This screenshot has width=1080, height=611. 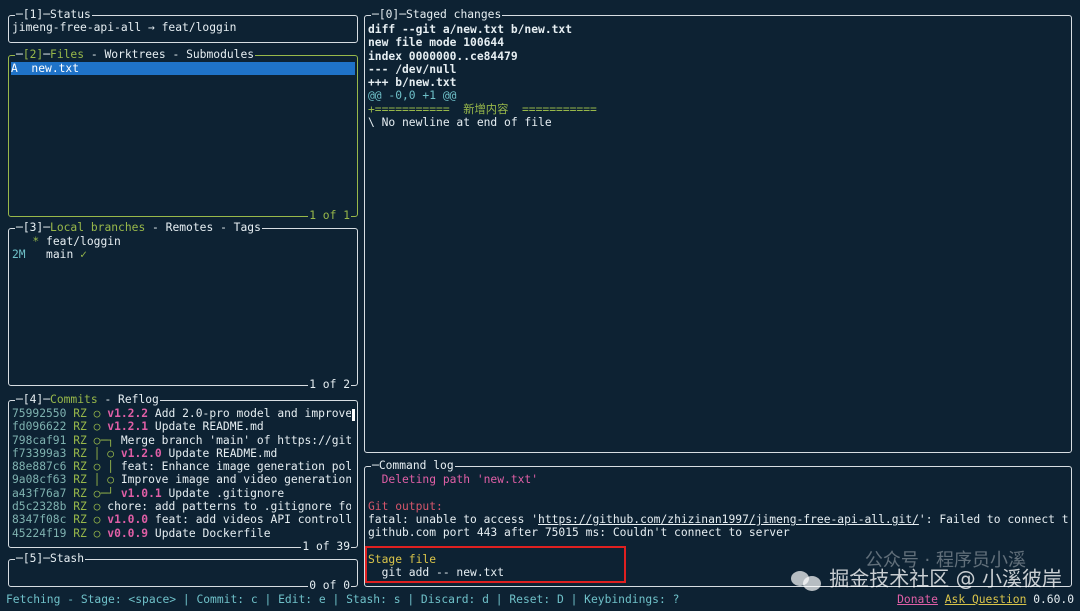 I want to click on commit-sha: 88e887c6, so click(x=39, y=467).